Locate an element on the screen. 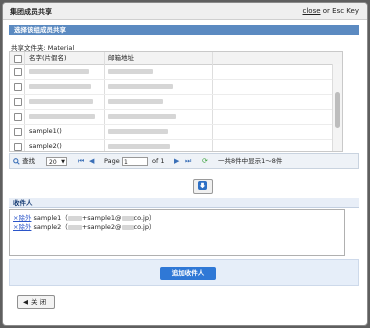 The image size is (370, 328). arrow-down-glyph is located at coordinates (202, 185).